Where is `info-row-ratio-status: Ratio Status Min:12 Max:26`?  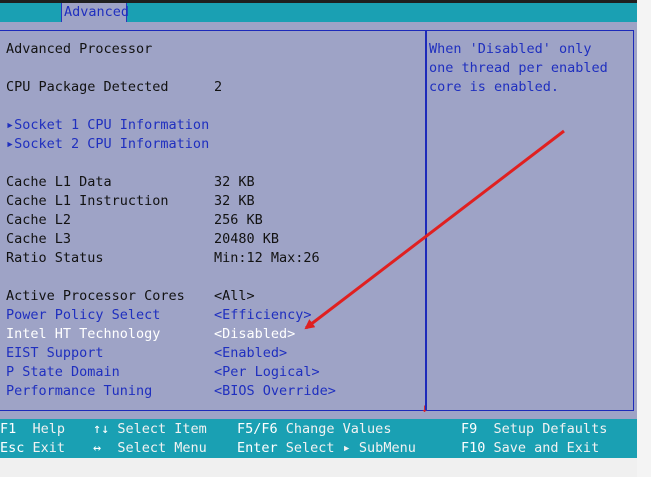 info-row-ratio-status: Ratio Status Min:12 Max:26 is located at coordinates (163, 258).